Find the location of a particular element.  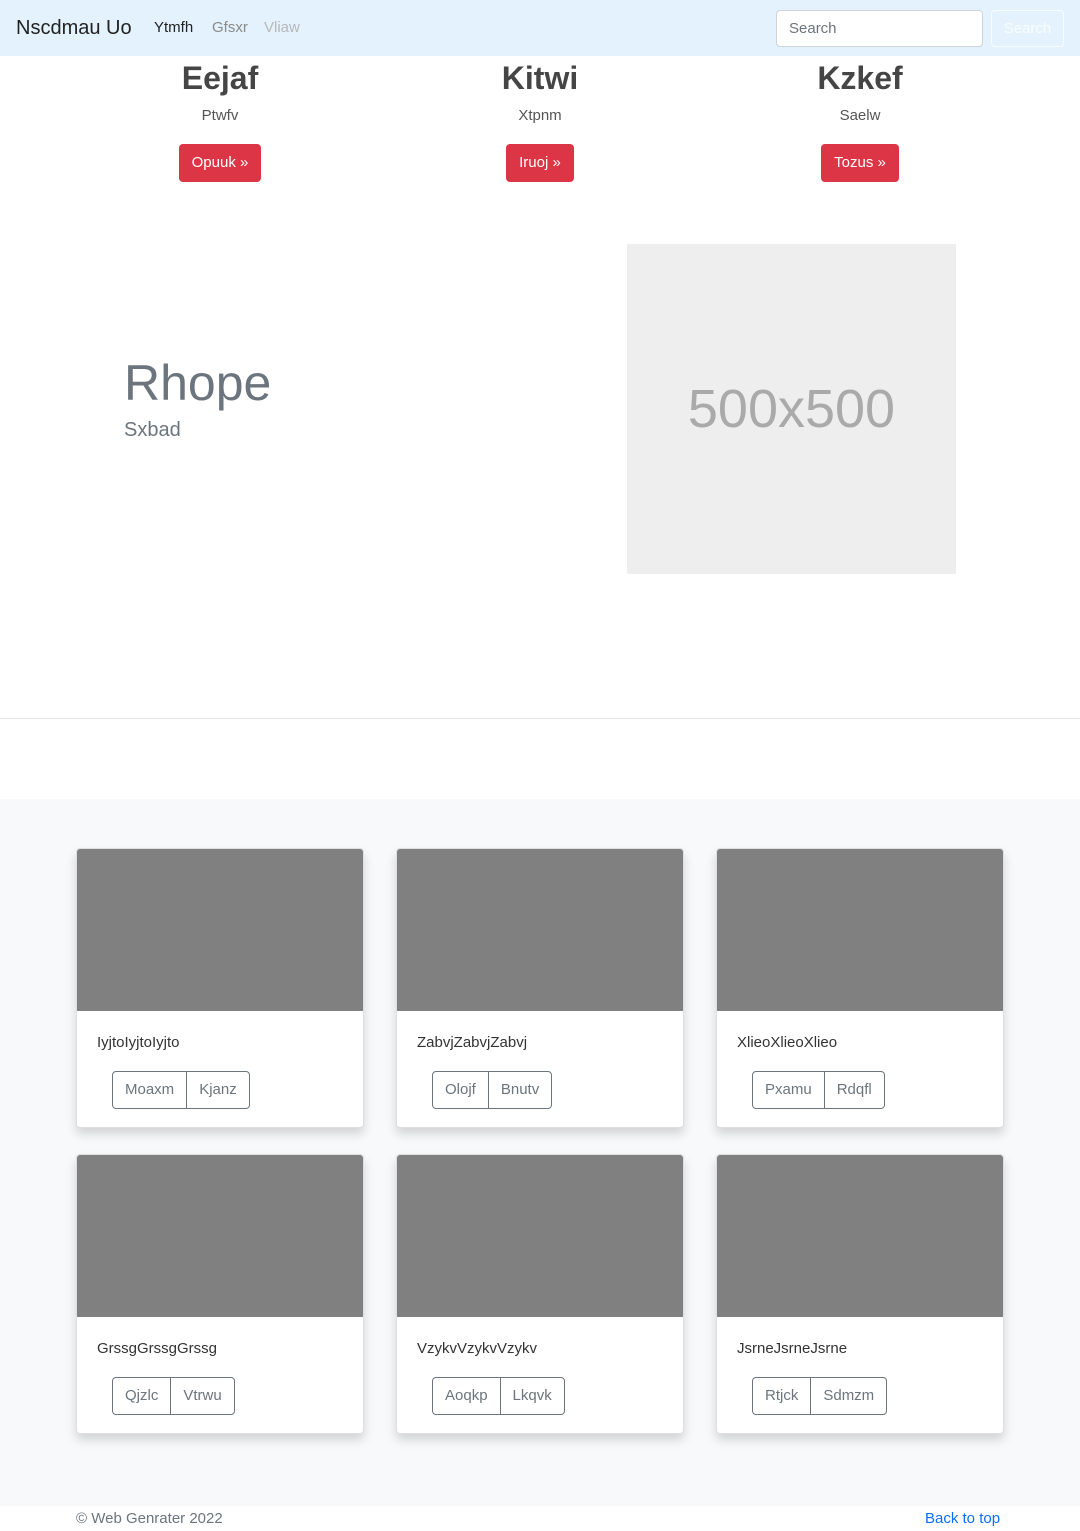

feature-image-placeholder: 500x500 is located at coordinates (791, 409).